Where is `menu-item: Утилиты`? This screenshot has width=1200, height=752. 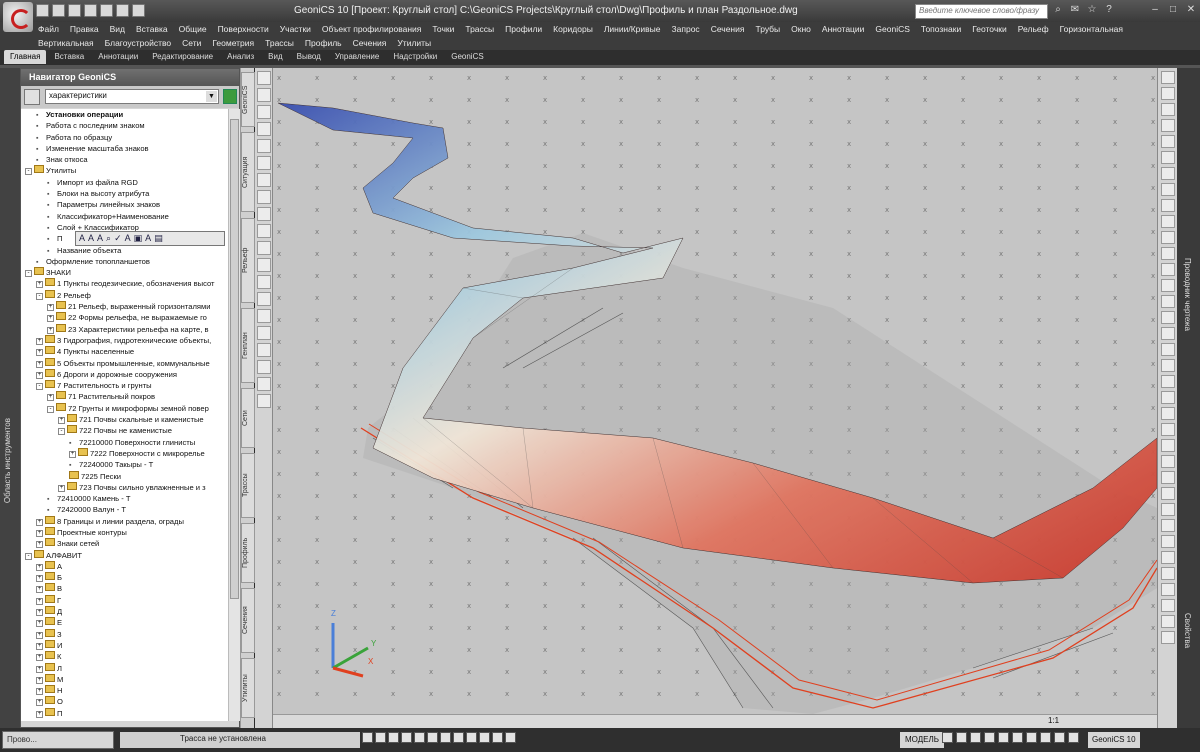
menu-item: Утилиты is located at coordinates (414, 43).